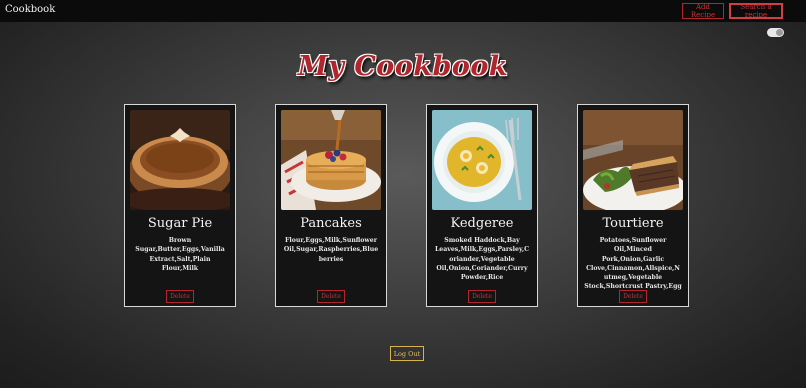  What do you see at coordinates (633, 223) in the screenshot?
I see `recipe-title: Tourtiere` at bounding box center [633, 223].